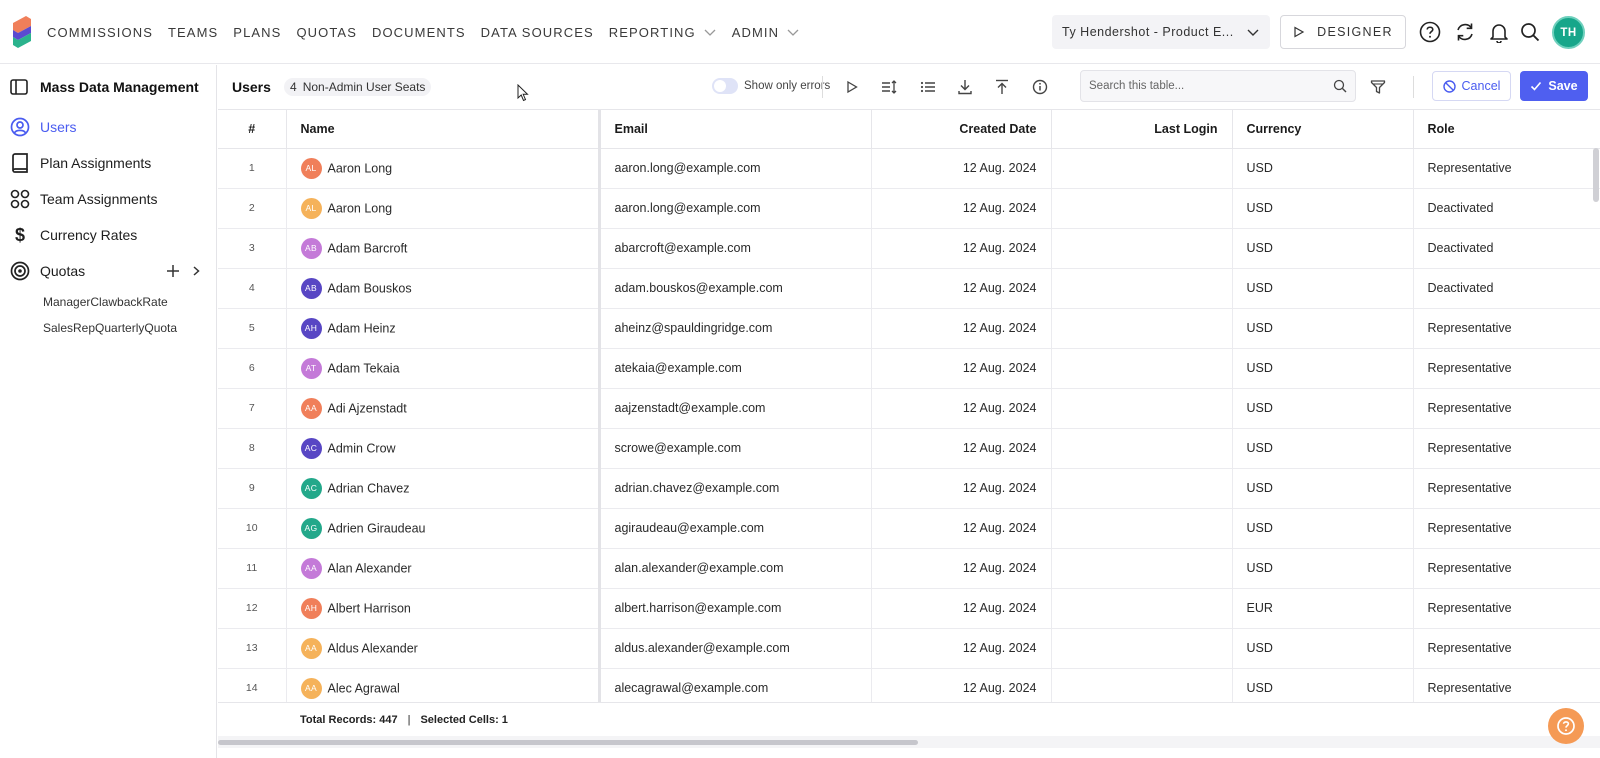  What do you see at coordinates (889, 87) in the screenshot?
I see `sort-columns-icon` at bounding box center [889, 87].